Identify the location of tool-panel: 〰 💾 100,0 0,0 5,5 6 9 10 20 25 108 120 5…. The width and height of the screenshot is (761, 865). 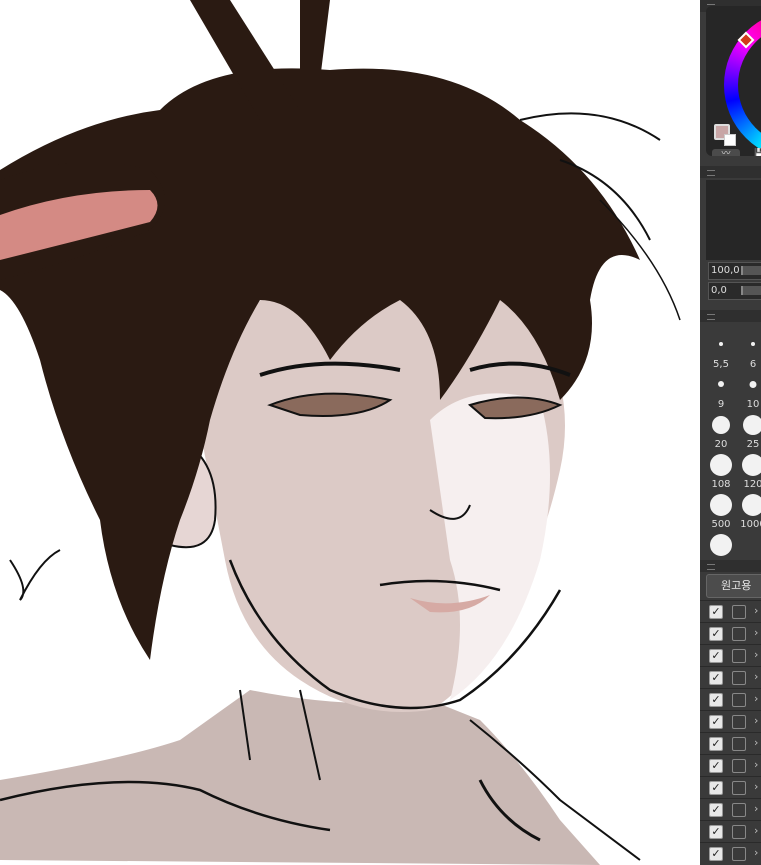
(730, 432).